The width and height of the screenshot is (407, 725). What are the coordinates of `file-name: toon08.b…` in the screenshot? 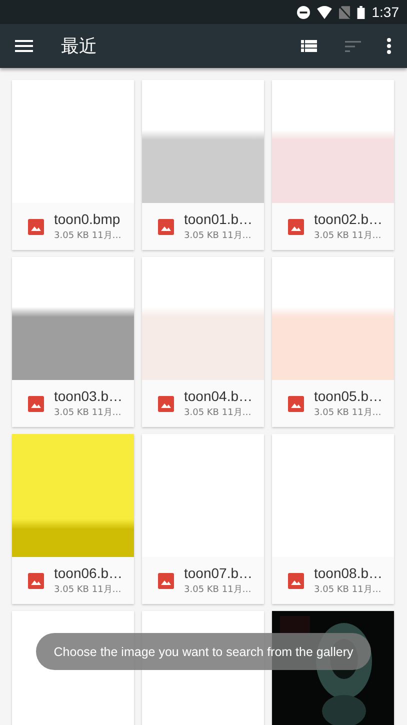 It's located at (348, 573).